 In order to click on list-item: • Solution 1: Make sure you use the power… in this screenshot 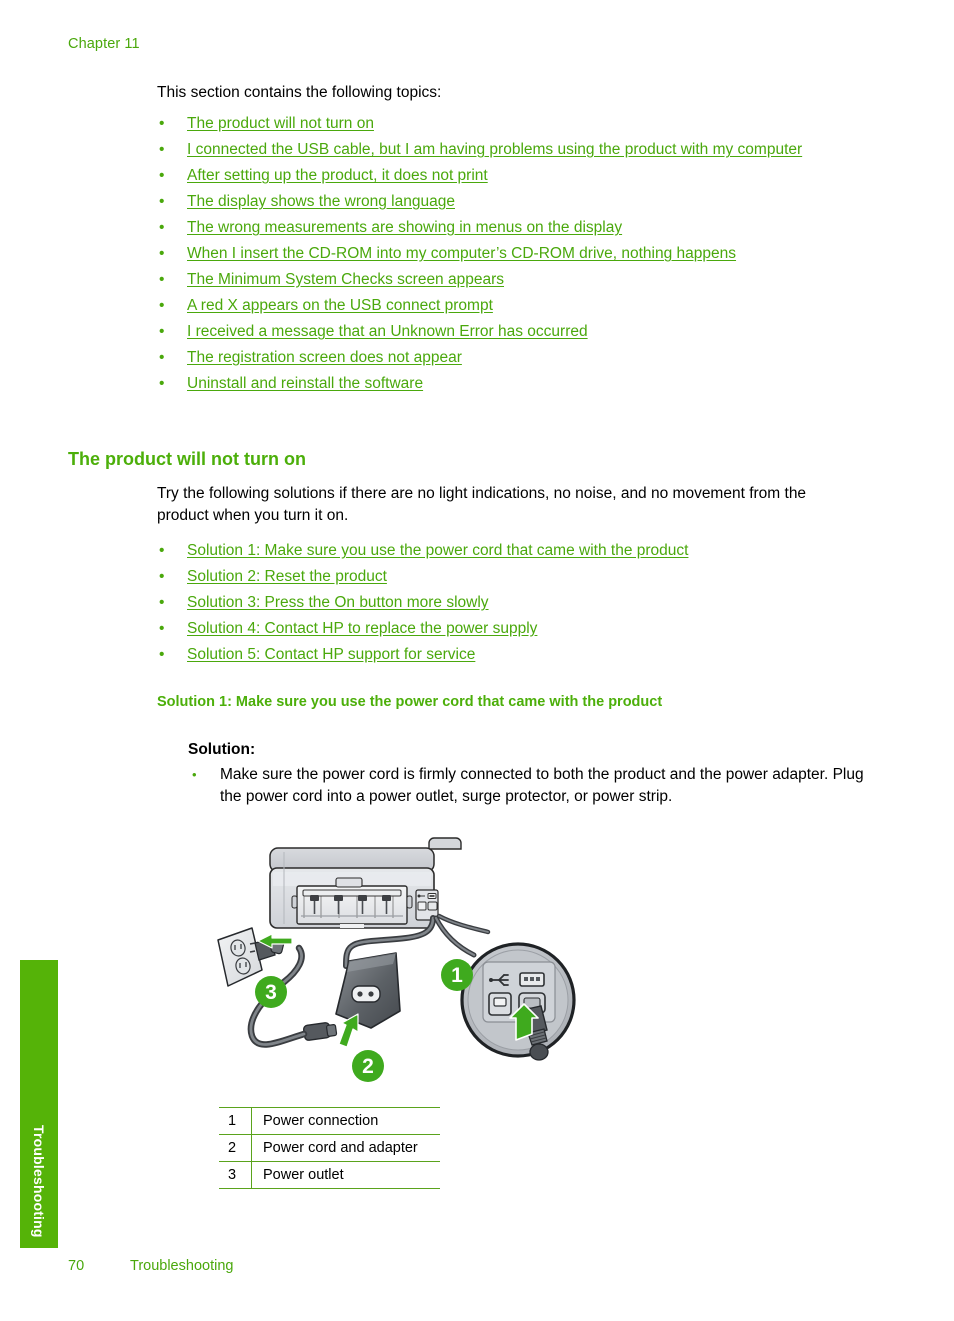, I will do `click(507, 551)`.